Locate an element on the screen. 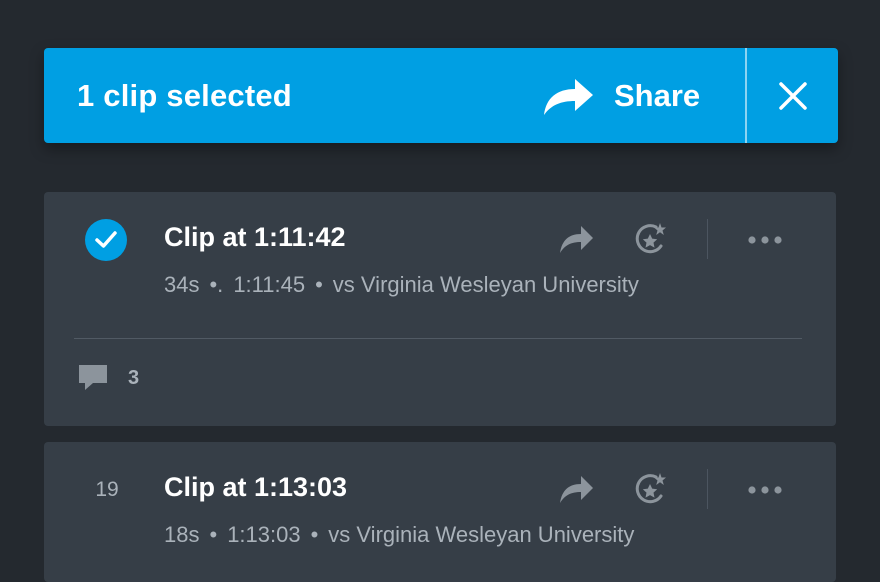  clip-title: Clip at 1:13:03 is located at coordinates (255, 487).